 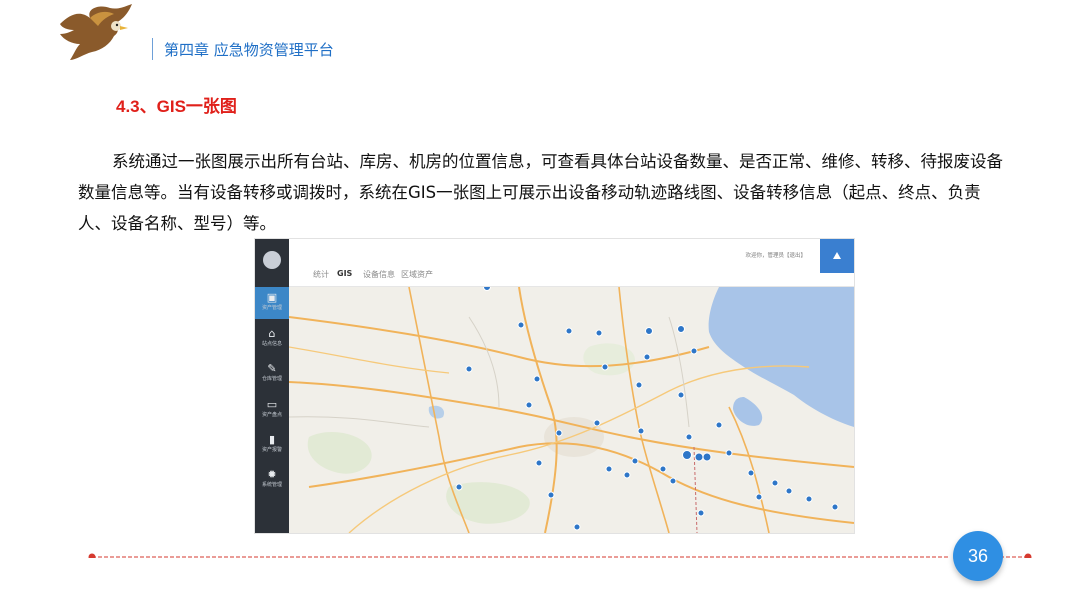 I want to click on footer-line, so click(x=560, y=555).